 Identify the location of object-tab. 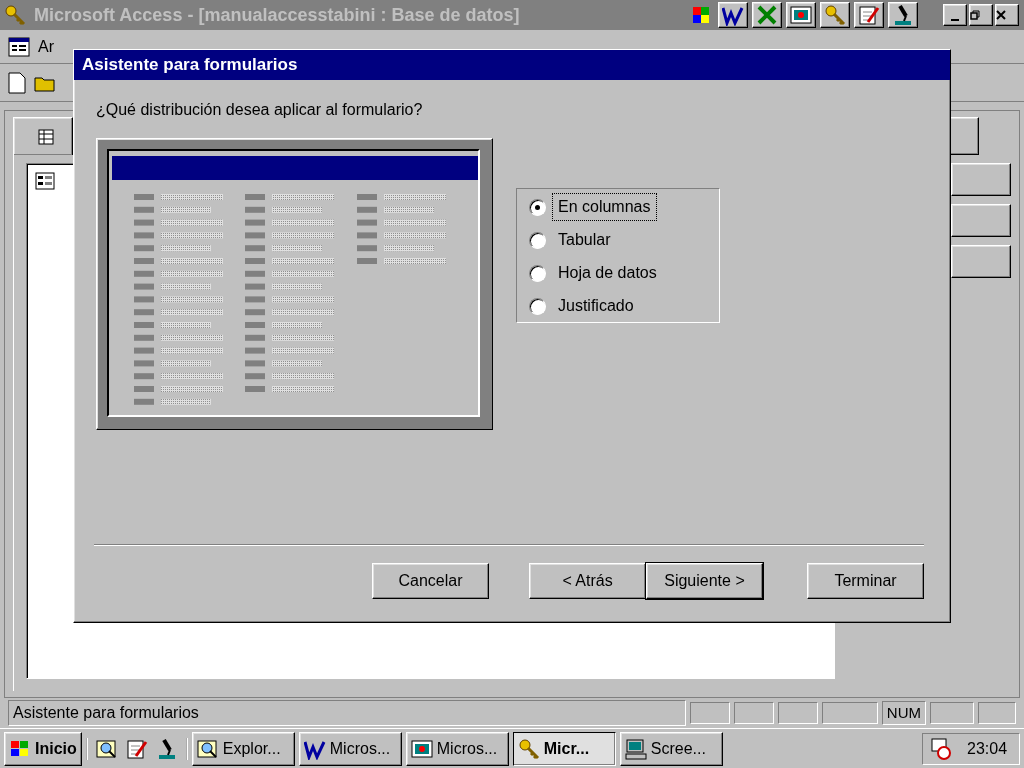
(43, 136).